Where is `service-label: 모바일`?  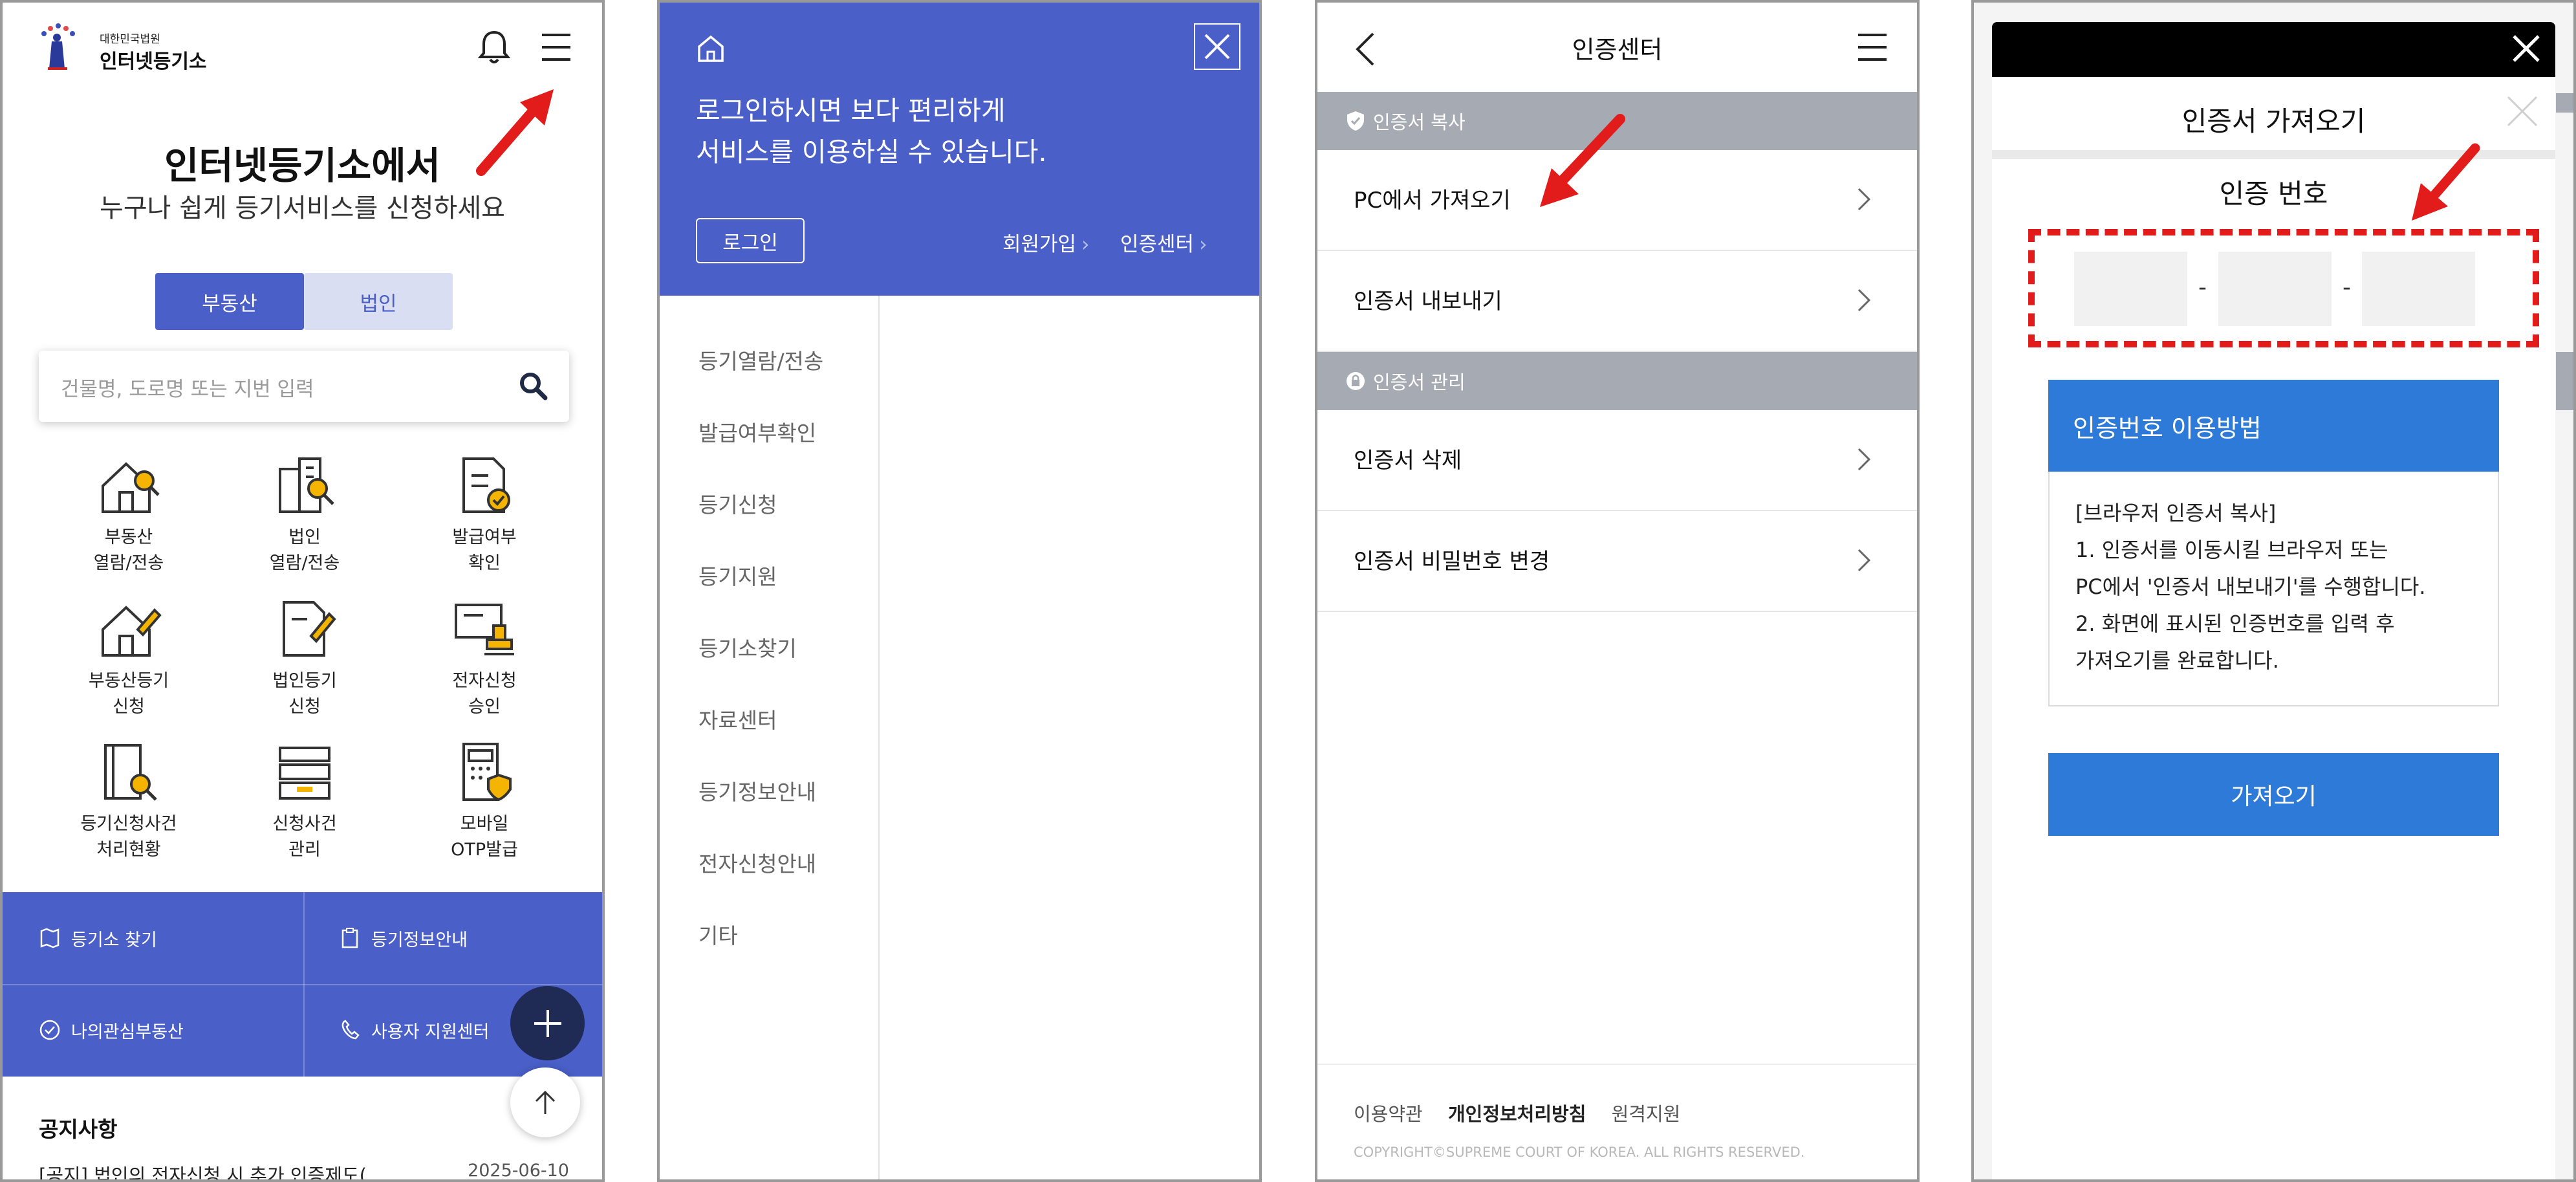 service-label: 모바일 is located at coordinates (484, 824).